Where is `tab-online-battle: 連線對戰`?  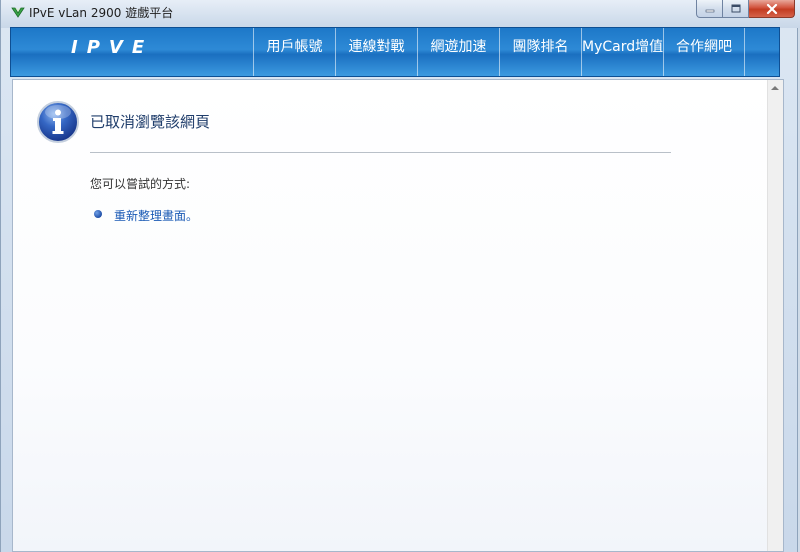 tab-online-battle: 連線對戰 is located at coordinates (376, 52).